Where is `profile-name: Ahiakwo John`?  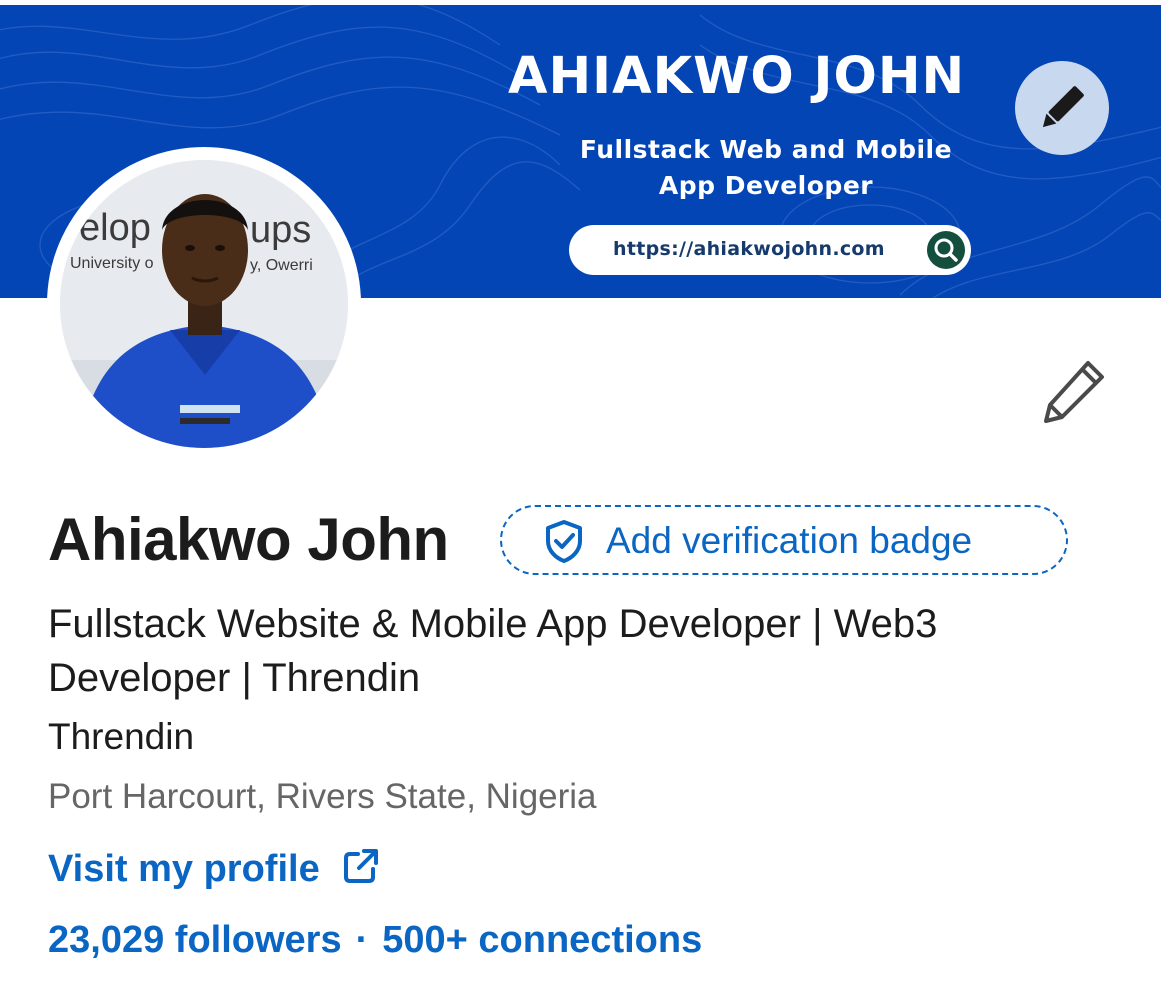 profile-name: Ahiakwo John is located at coordinates (248, 539).